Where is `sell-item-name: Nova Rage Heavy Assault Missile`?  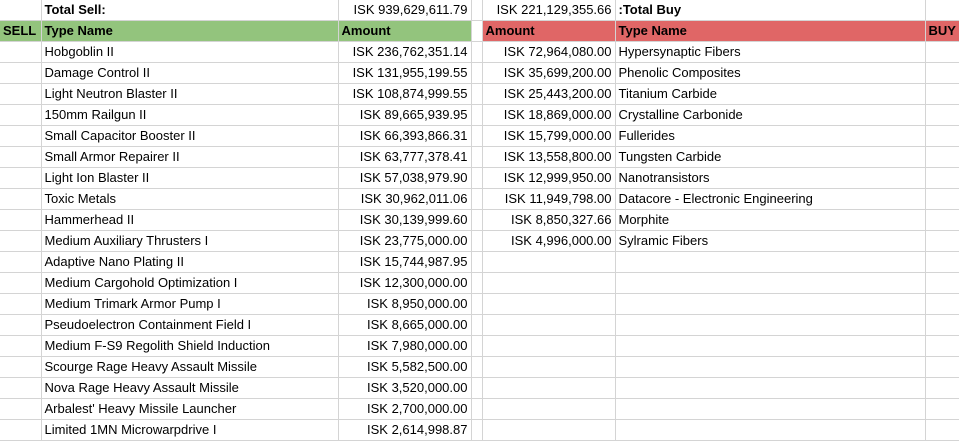 sell-item-name: Nova Rage Heavy Assault Missile is located at coordinates (190, 388).